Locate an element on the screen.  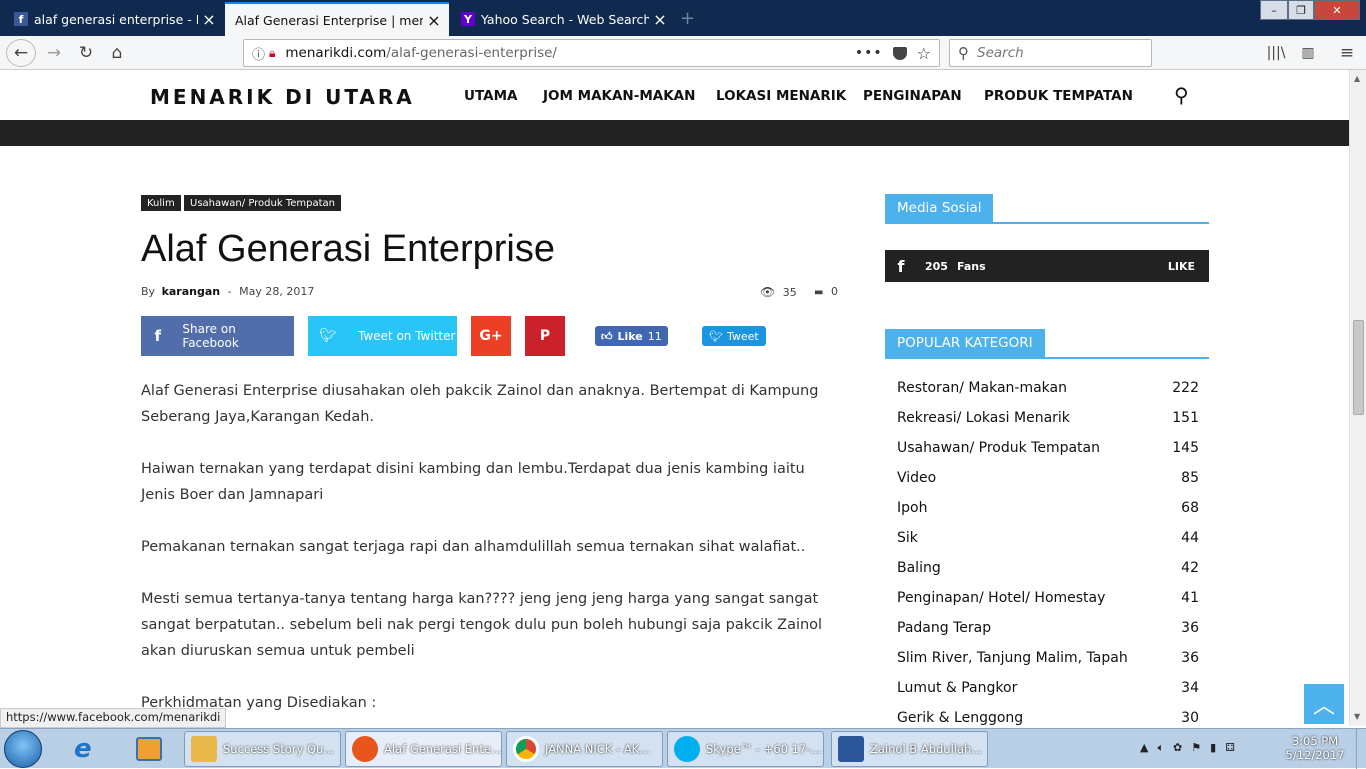
menu-jom-makan: JOM MAKAN-MAKAN is located at coordinates (619, 96).